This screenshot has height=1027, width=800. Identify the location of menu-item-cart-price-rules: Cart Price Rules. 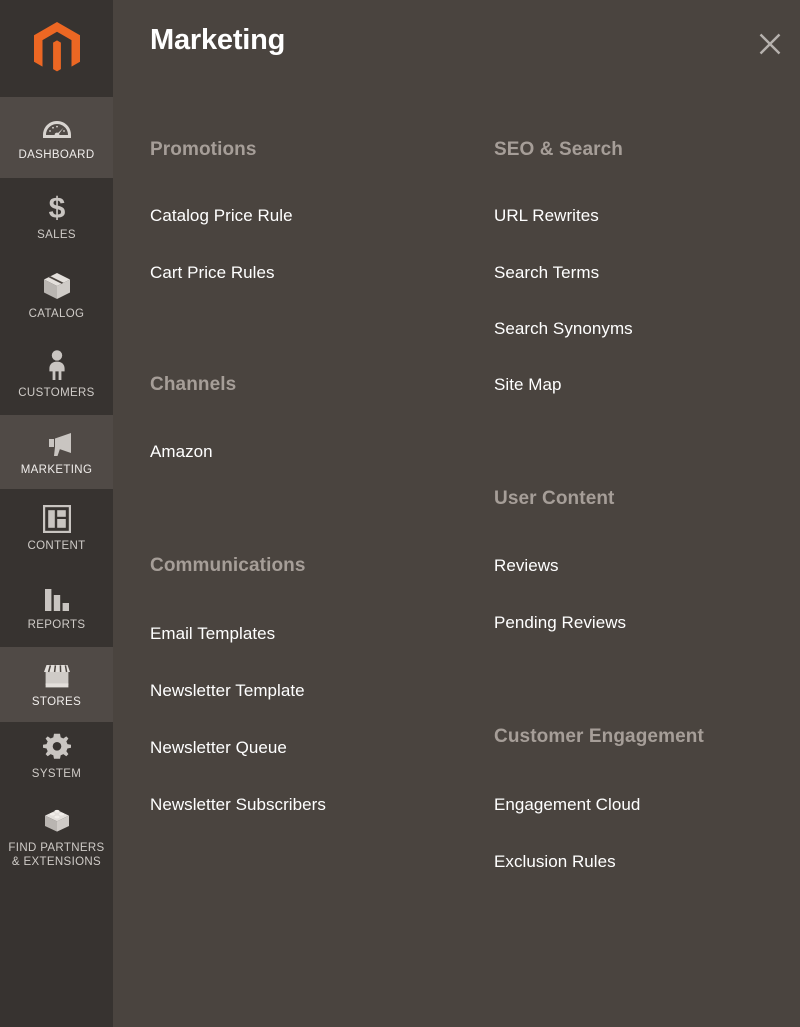
(322, 273).